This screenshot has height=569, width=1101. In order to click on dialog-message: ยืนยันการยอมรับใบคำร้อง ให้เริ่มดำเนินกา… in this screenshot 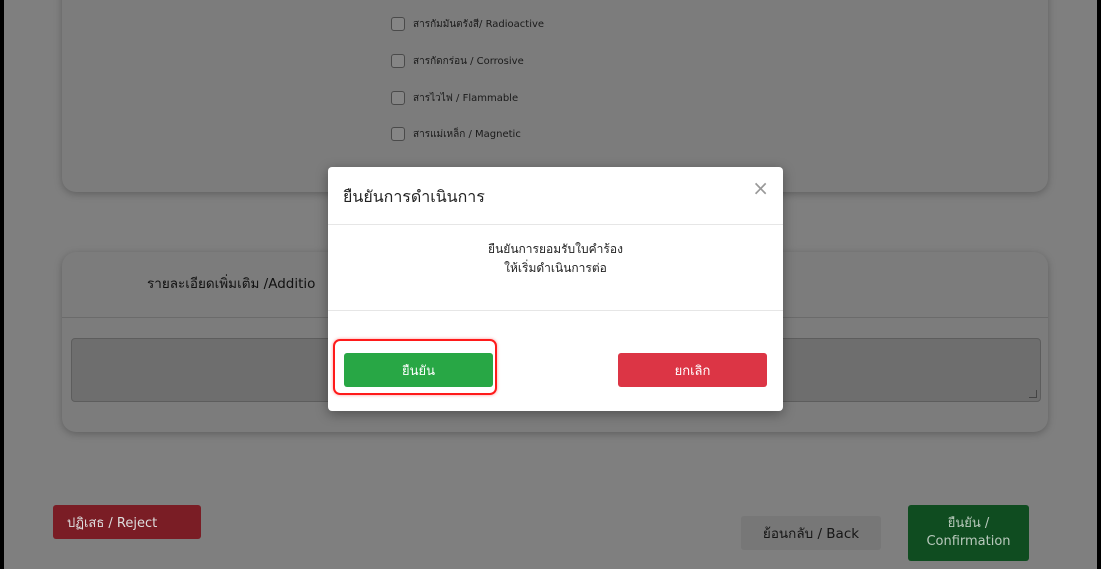, I will do `click(555, 259)`.